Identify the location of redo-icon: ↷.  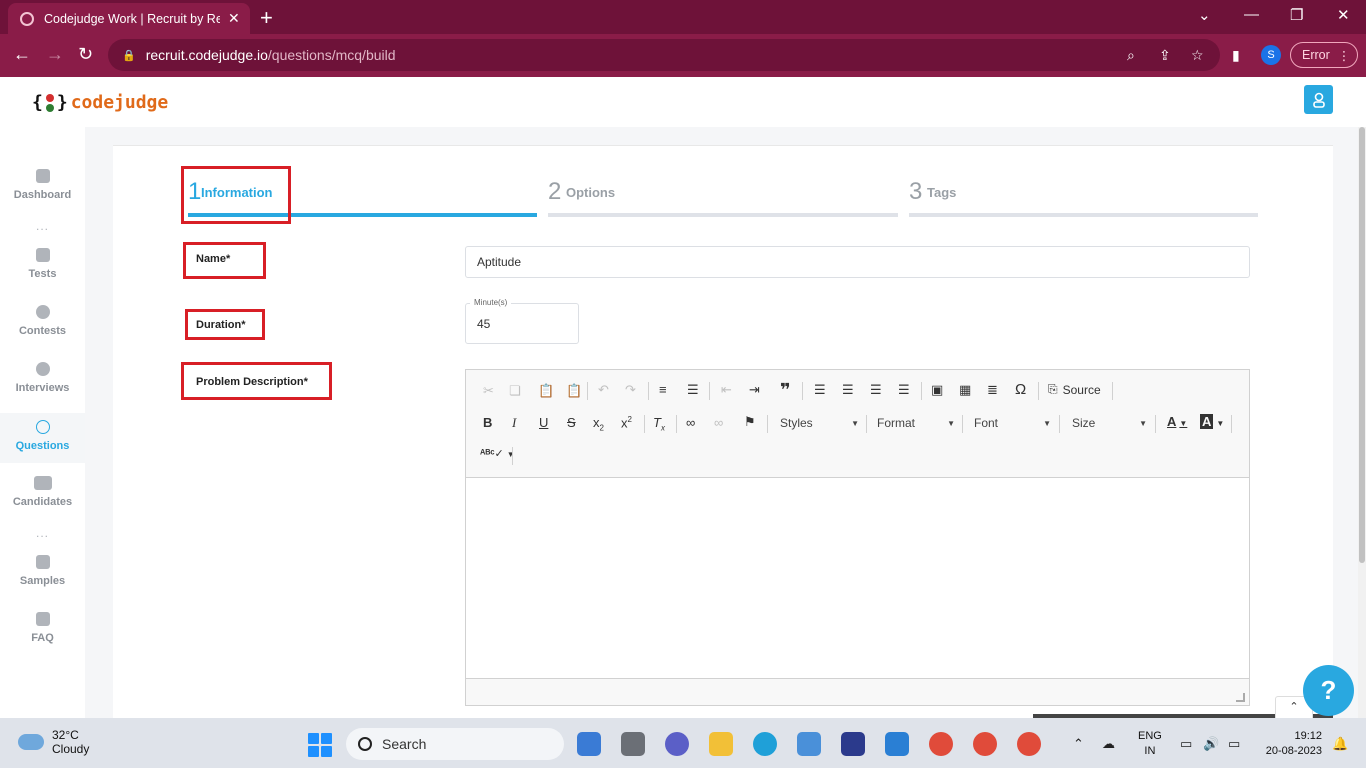
(630, 390).